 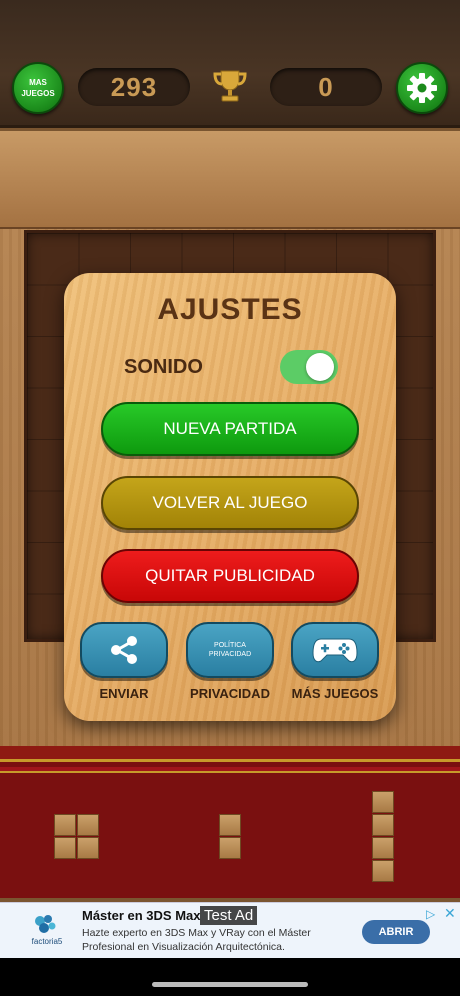 I want to click on top-bar: MAS JUEGOS 293 0, so click(x=230, y=64).